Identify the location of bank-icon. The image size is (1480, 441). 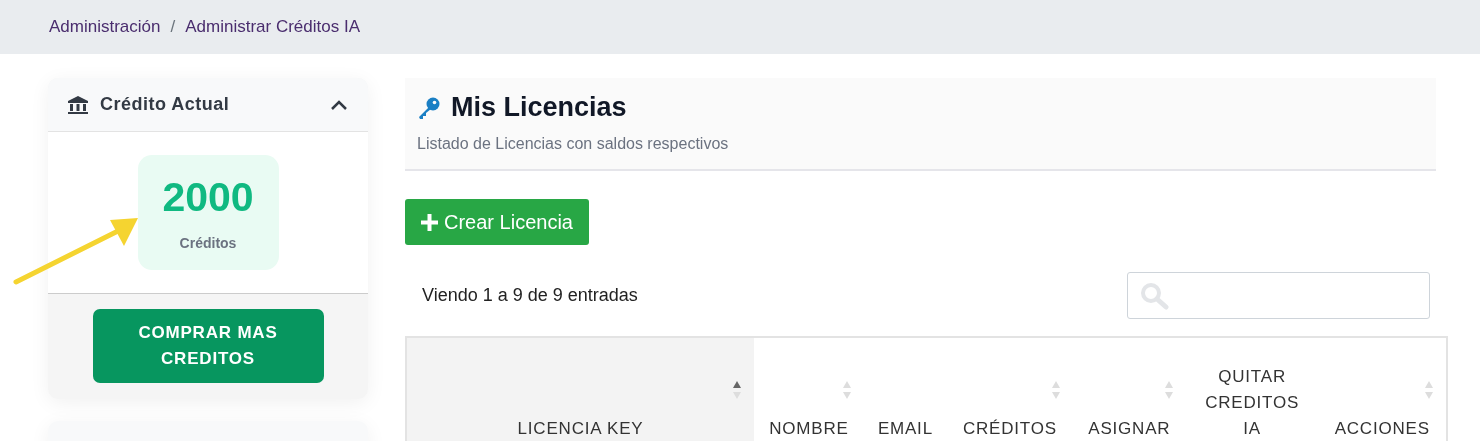
(78, 104).